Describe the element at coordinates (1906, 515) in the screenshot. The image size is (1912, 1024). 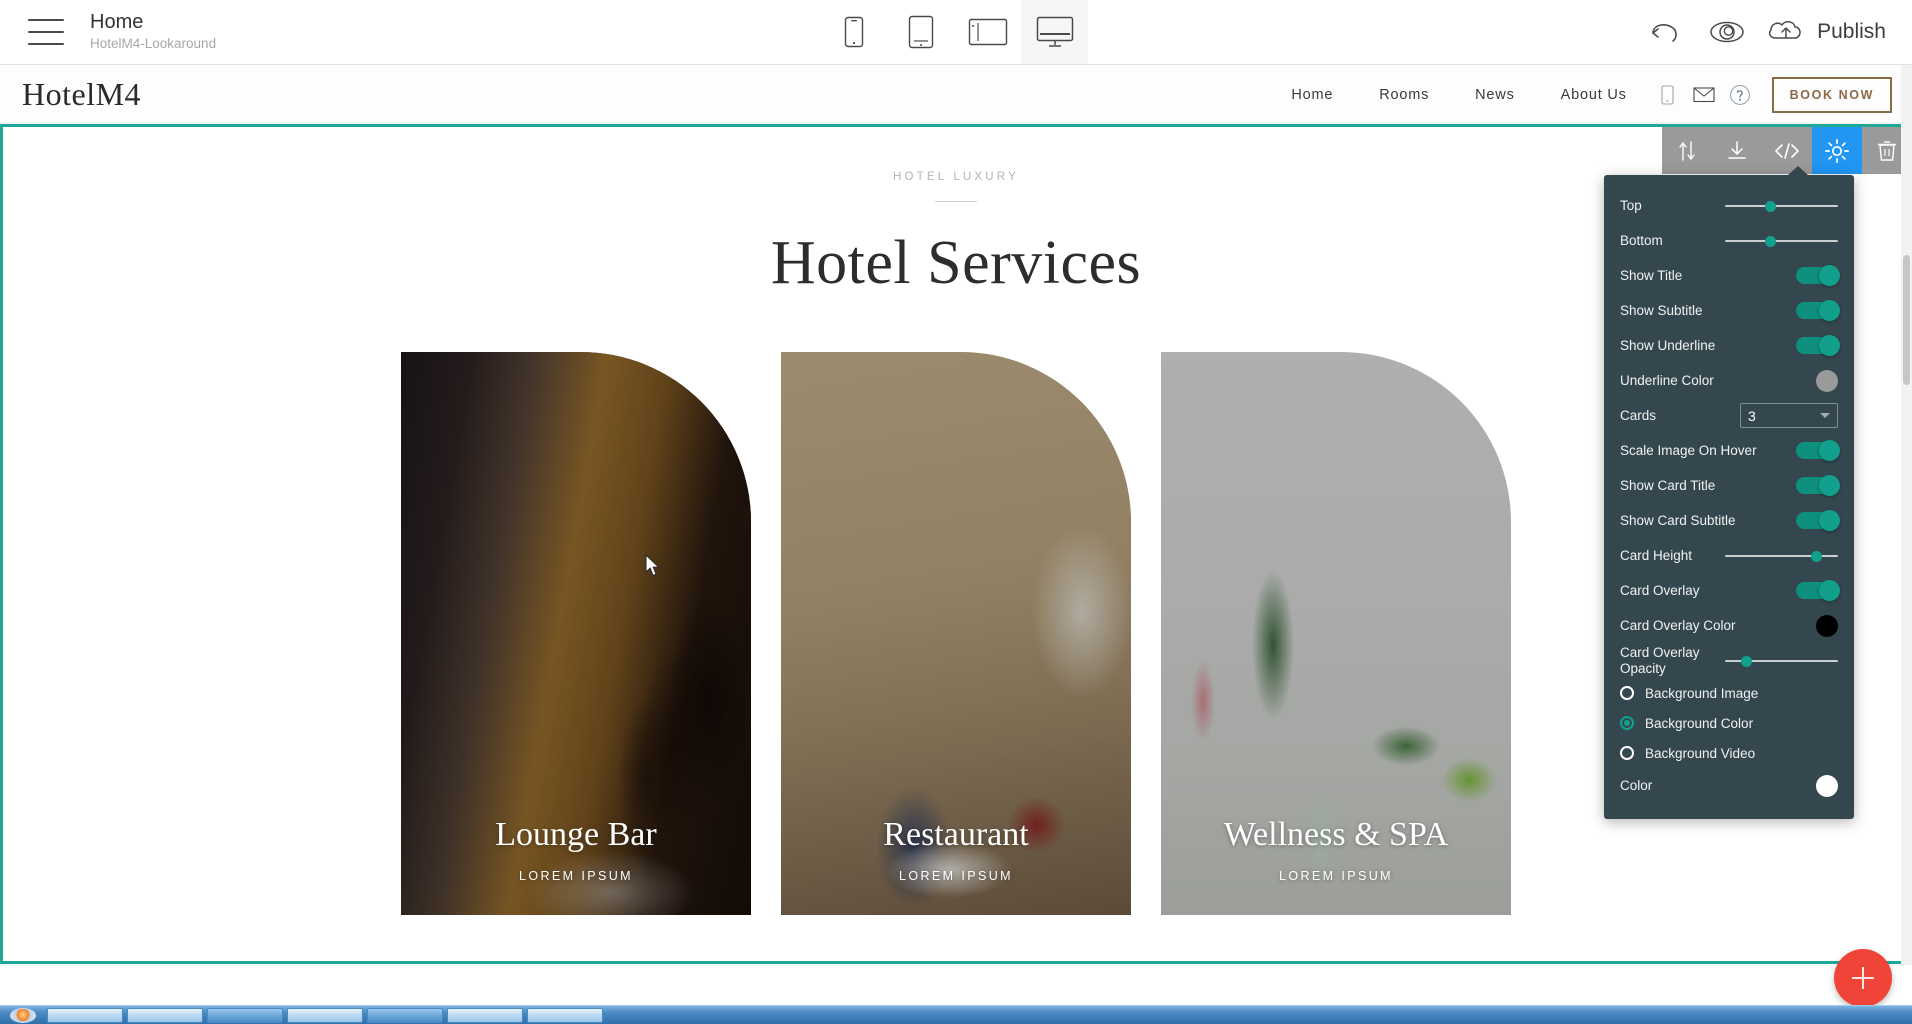
I see `canvas-scrollbar` at that location.